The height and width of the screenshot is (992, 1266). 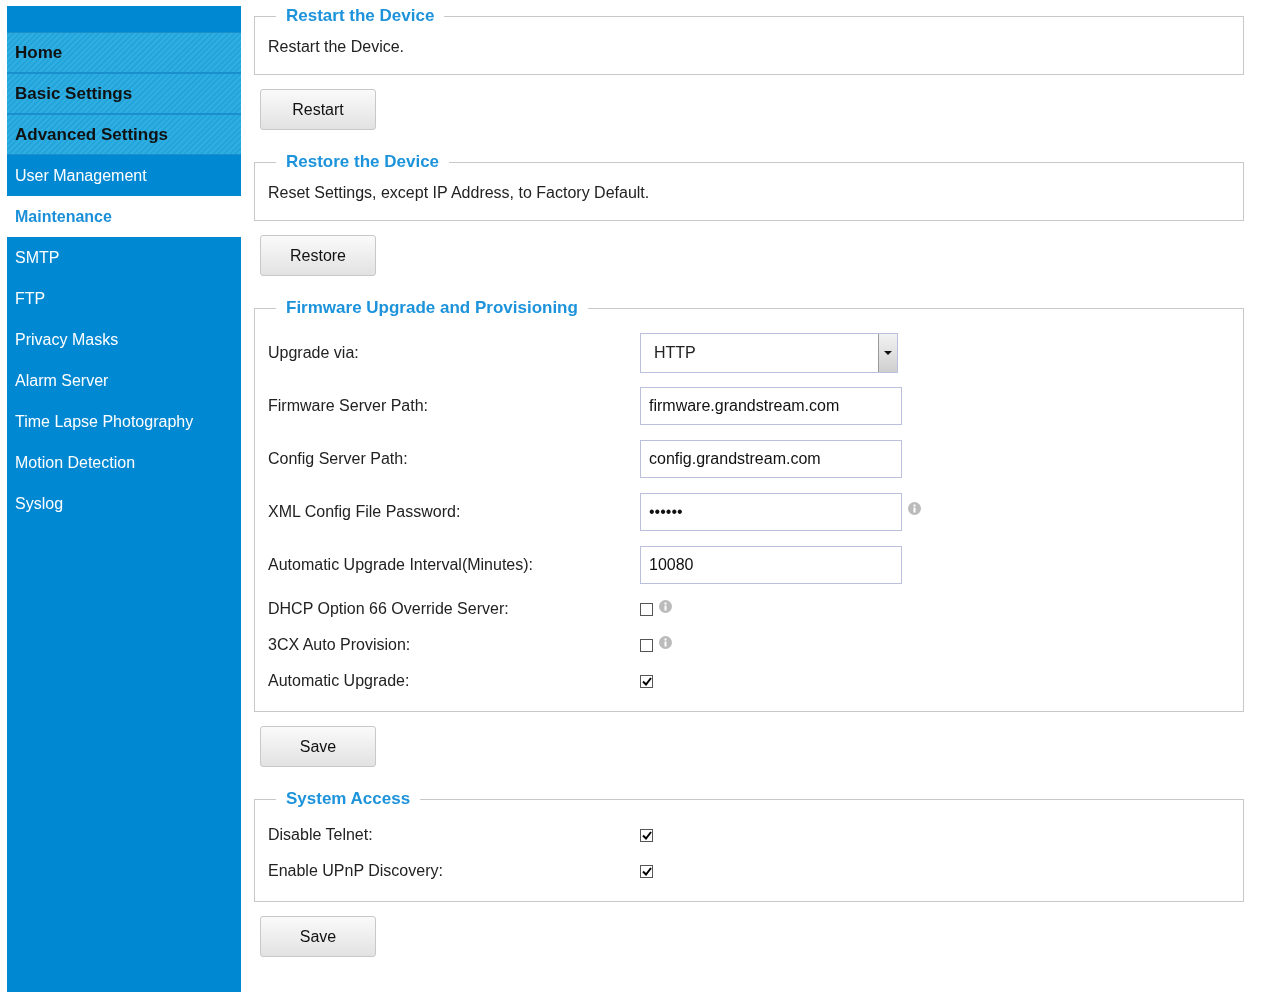 I want to click on action-button: Restore, so click(x=318, y=255).